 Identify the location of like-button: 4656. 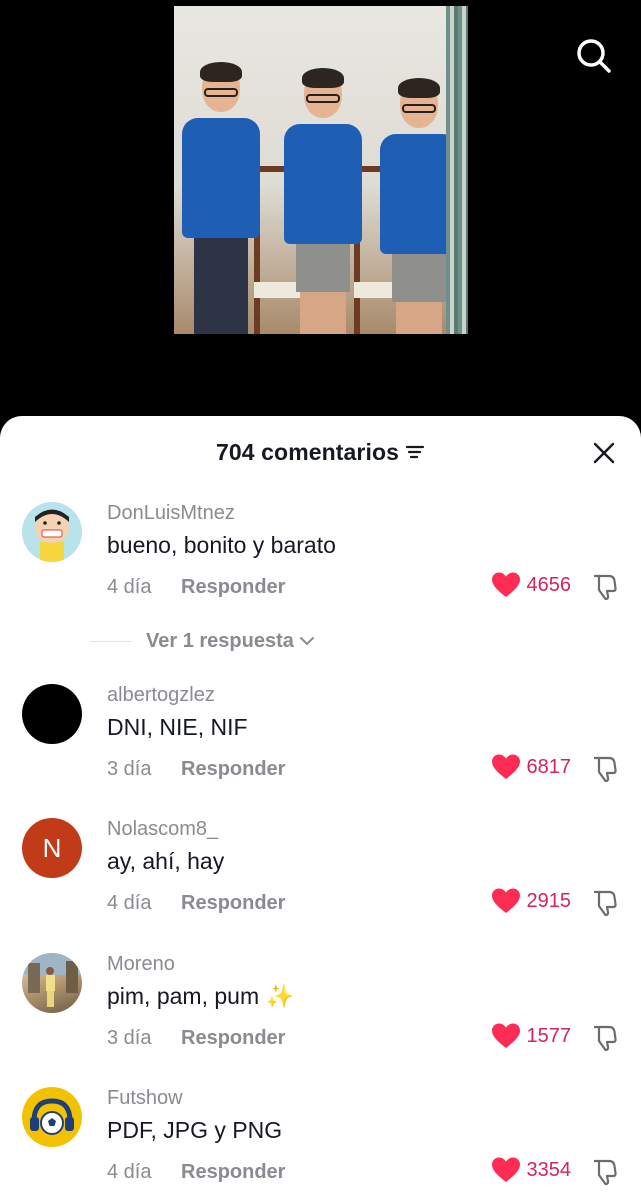
(531, 585).